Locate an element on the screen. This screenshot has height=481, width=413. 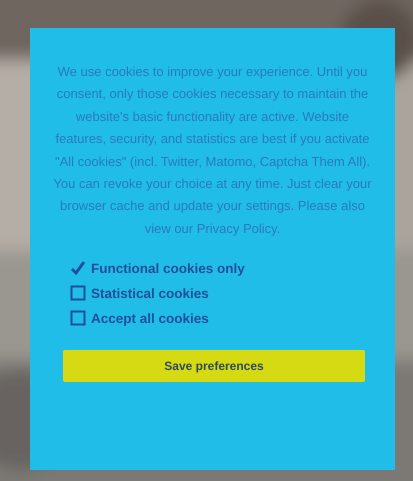
cookie-option: Accept all cookies is located at coordinates (139, 318).